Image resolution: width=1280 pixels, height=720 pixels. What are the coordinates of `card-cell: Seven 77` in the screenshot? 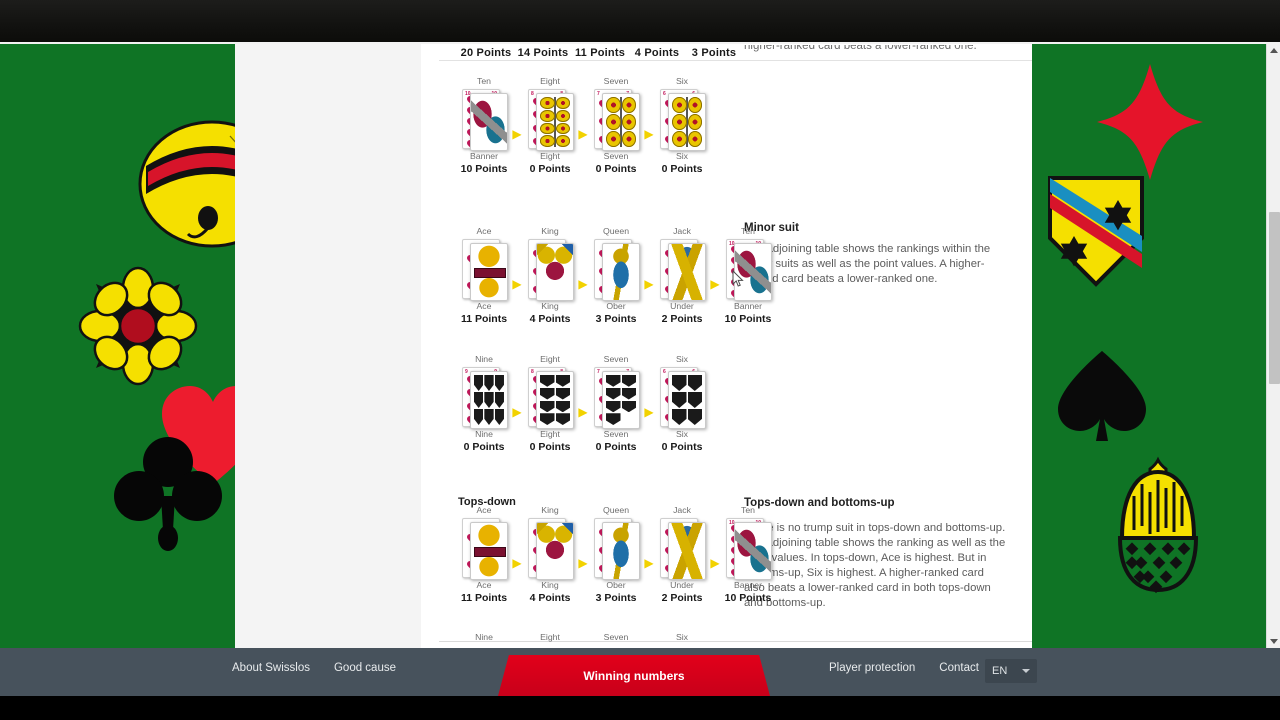 It's located at (616, 404).